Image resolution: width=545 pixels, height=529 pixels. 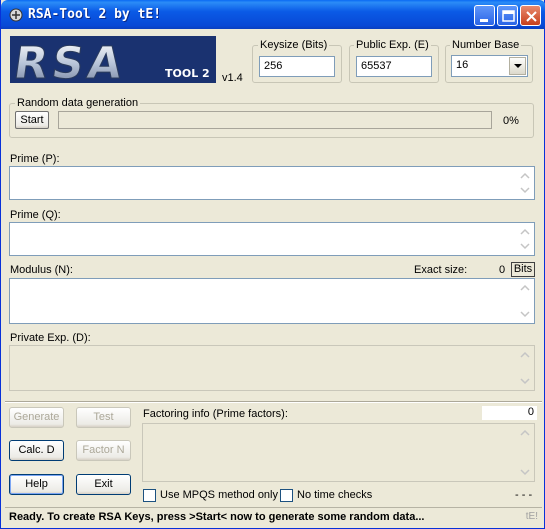 What do you see at coordinates (35, 159) in the screenshot?
I see `prime-p-label: Prime (P):` at bounding box center [35, 159].